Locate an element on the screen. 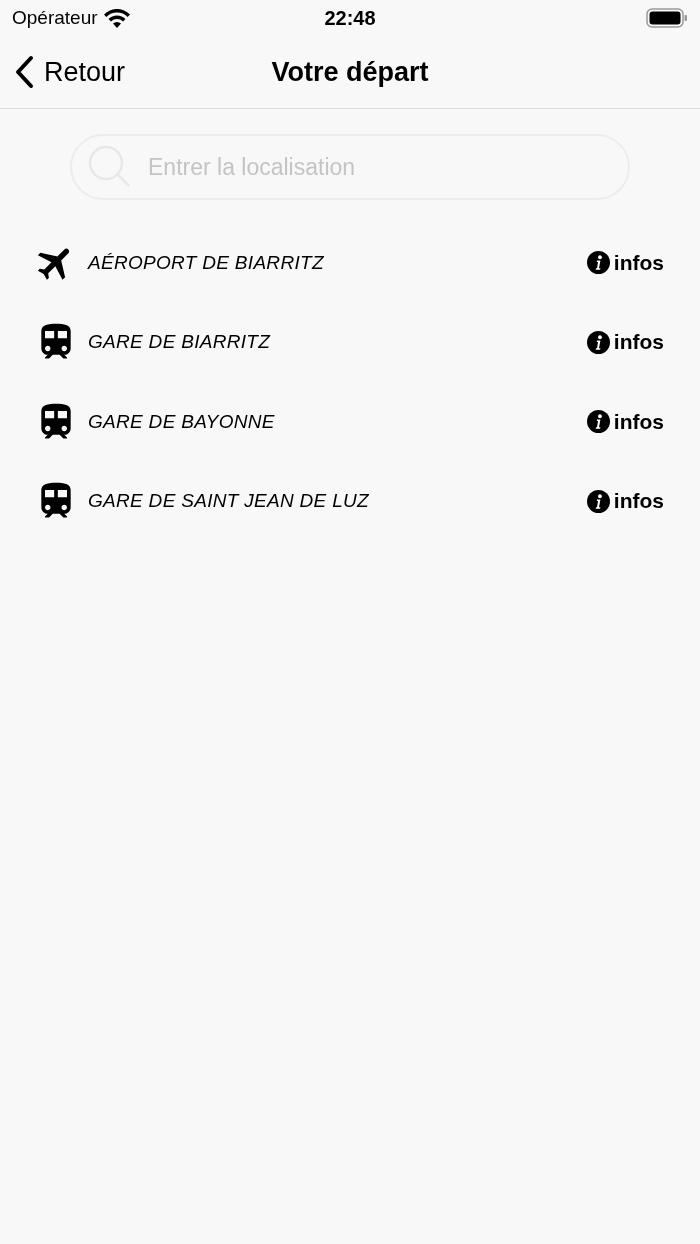 The height and width of the screenshot is (1244, 700). wifi-icon is located at coordinates (116, 18).